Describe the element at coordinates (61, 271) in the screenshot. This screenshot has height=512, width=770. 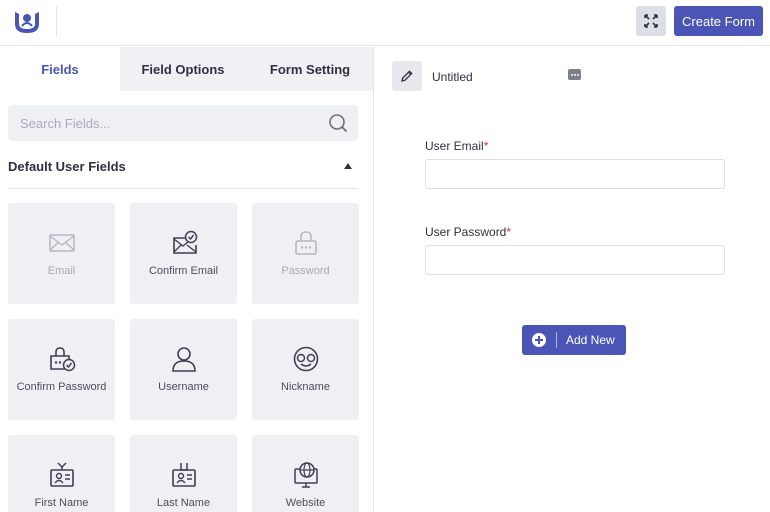
I see `field-card-label: Email` at that location.